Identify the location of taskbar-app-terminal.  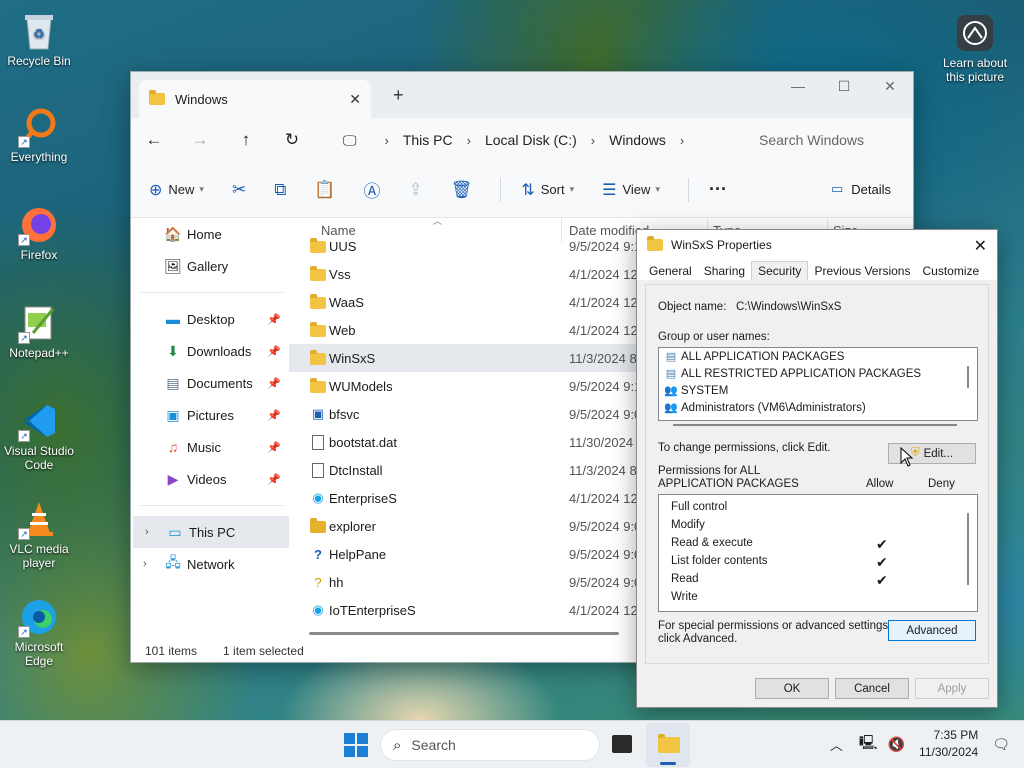
(622, 744).